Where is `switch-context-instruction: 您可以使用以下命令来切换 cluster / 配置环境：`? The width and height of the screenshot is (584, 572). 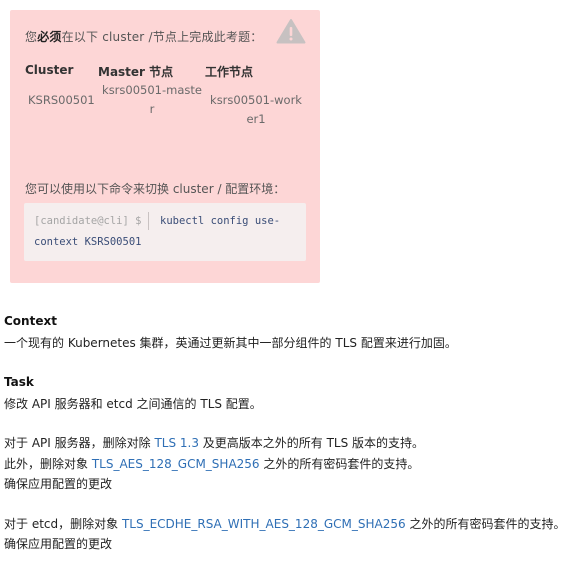
switch-context-instruction: 您可以使用以下命令来切换 cluster / 配置环境： is located at coordinates (155, 189).